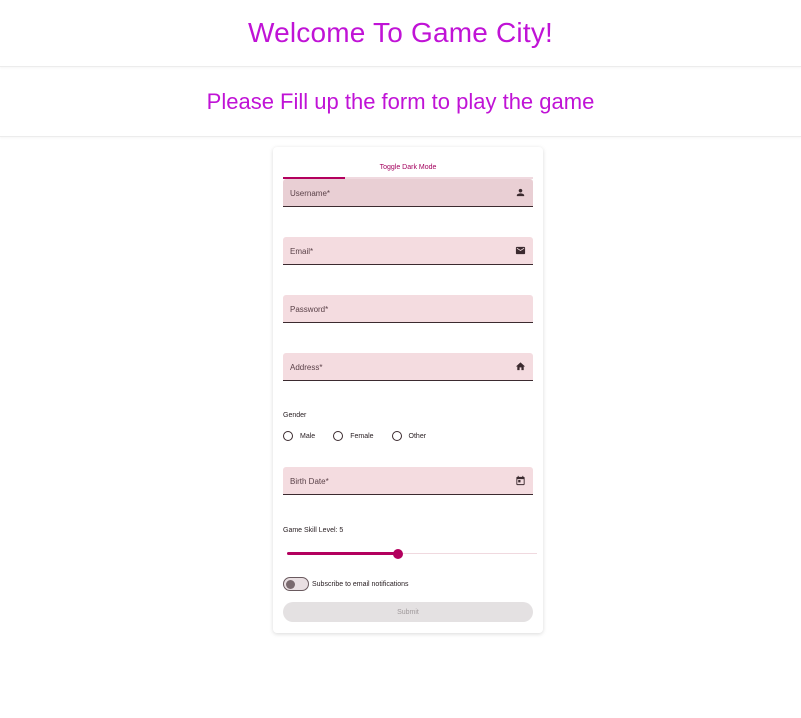  What do you see at coordinates (520, 192) in the screenshot?
I see `person-icon` at bounding box center [520, 192].